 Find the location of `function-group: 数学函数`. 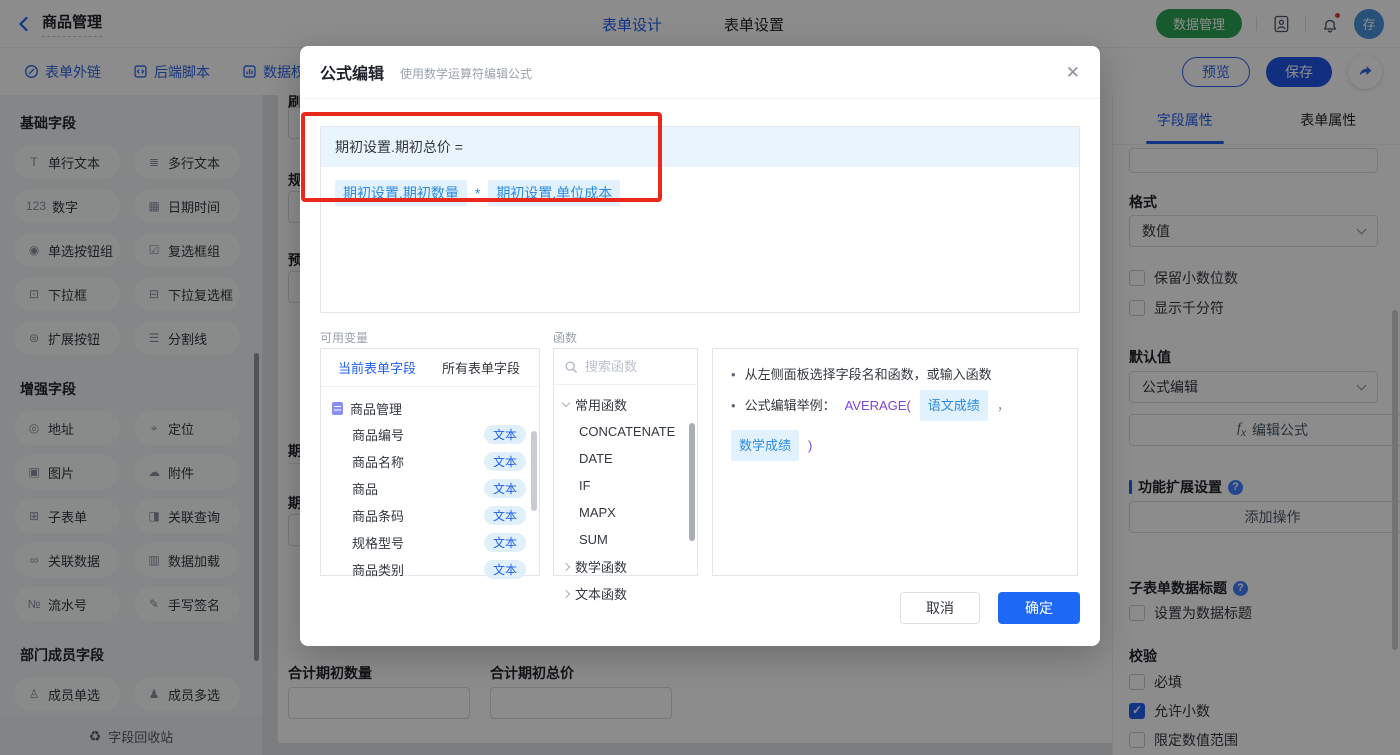

function-group: 数学函数 is located at coordinates (625, 566).